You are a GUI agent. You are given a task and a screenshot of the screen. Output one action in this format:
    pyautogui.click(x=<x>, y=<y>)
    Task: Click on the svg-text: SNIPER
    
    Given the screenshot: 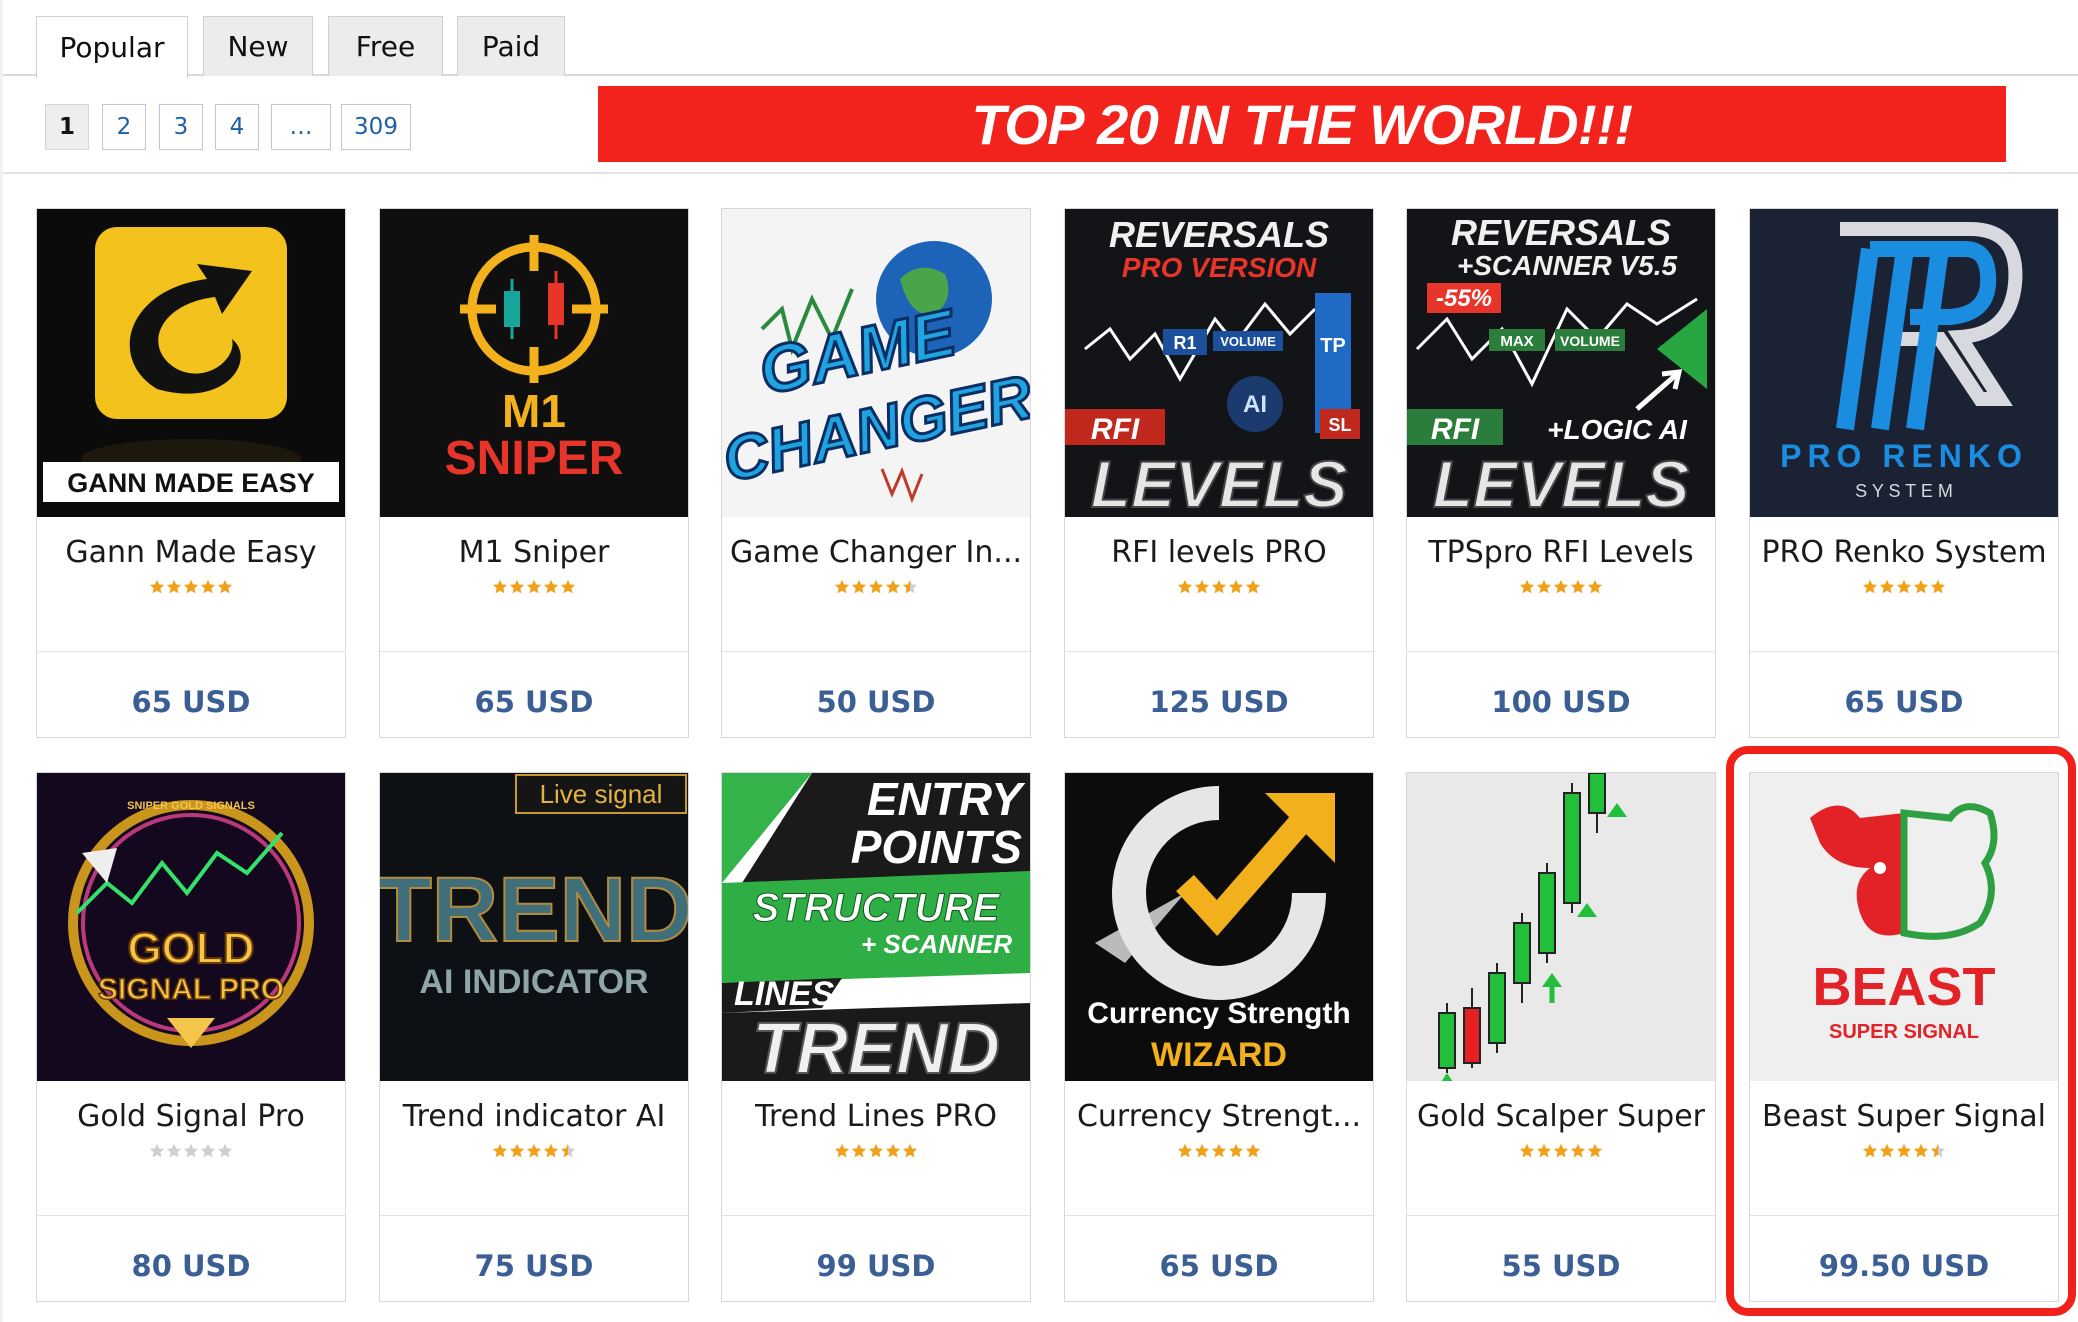 What is the action you would take?
    pyautogui.click(x=534, y=458)
    